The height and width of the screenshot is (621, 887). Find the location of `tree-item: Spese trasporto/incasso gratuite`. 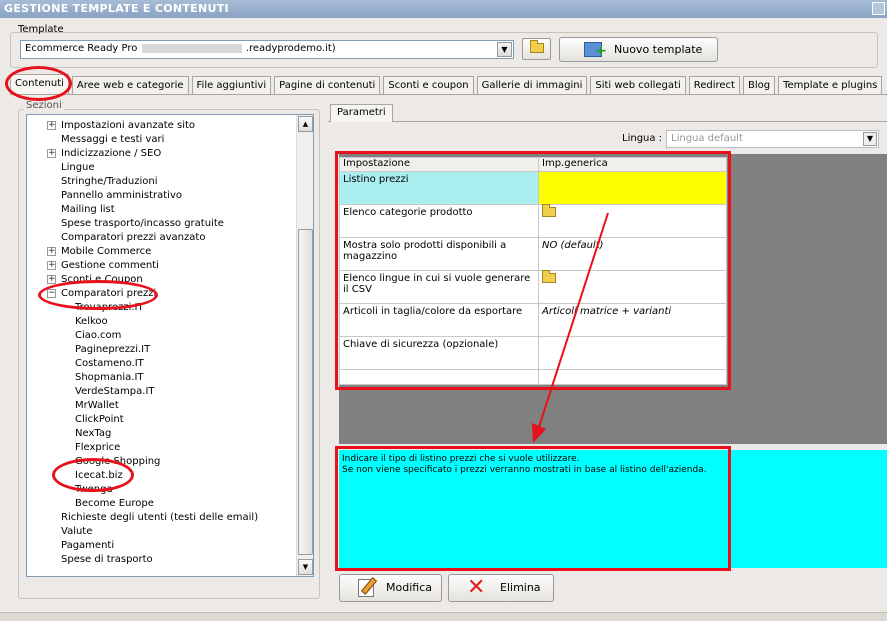

tree-item: Spese trasporto/incasso gratuite is located at coordinates (142, 224).